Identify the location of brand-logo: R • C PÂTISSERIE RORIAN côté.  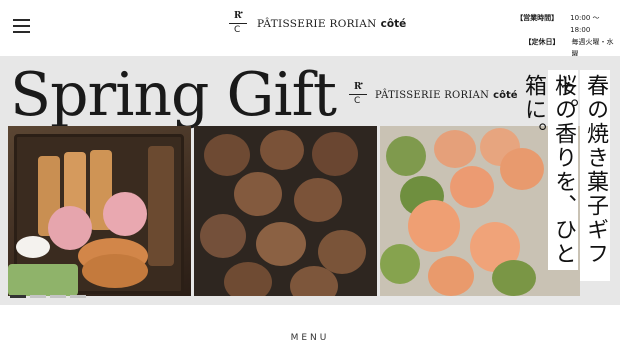
(317, 24).